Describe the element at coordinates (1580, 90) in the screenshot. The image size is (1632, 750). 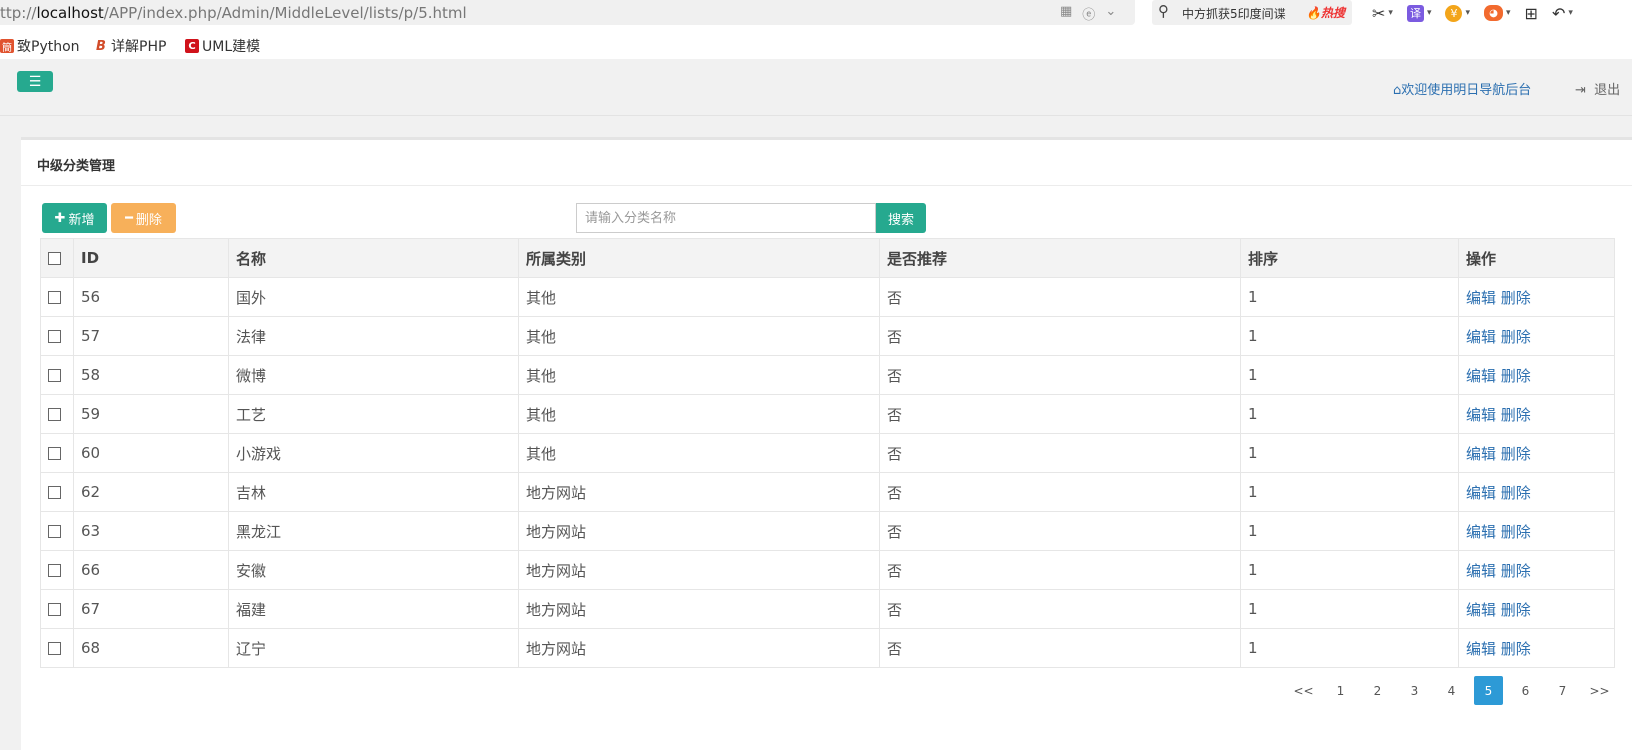
I see `sign-out-icon: ⇥` at that location.